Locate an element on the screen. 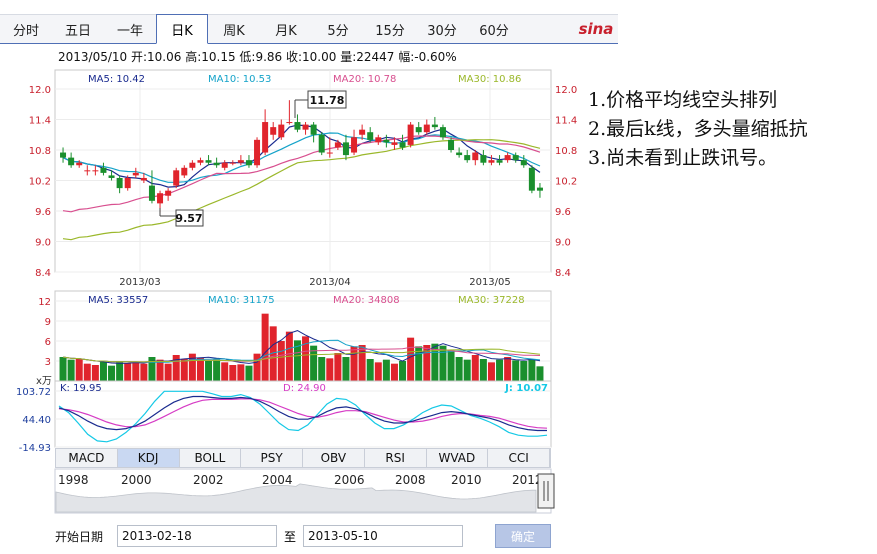  tab-boll: BOLL is located at coordinates (211, 458).